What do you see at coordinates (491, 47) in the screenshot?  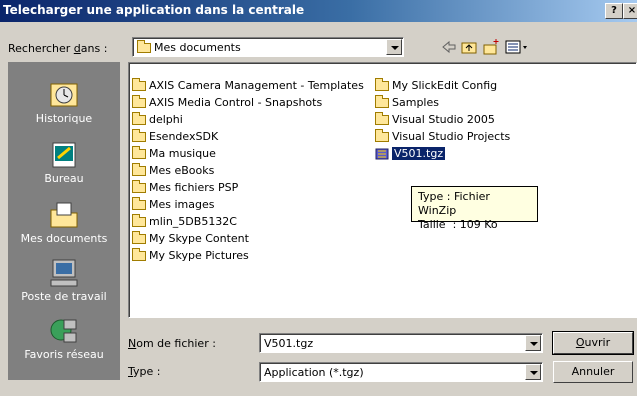 I see `new-folder-icon` at bounding box center [491, 47].